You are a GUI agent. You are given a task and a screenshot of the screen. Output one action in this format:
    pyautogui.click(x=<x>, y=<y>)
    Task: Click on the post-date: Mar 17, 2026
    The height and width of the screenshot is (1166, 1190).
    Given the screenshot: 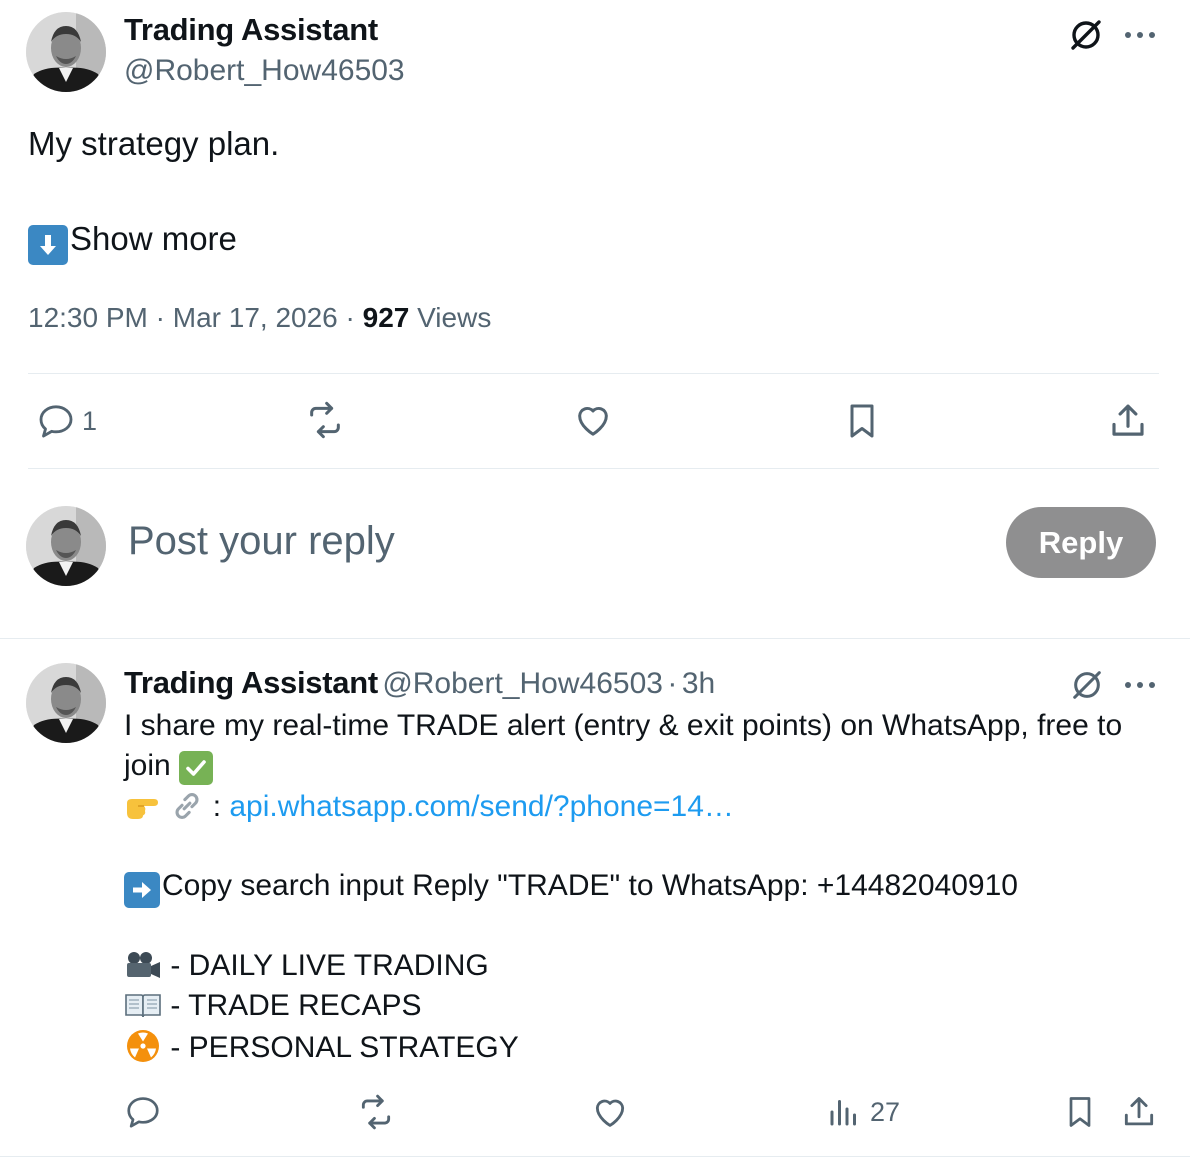 What is the action you would take?
    pyautogui.click(x=255, y=317)
    